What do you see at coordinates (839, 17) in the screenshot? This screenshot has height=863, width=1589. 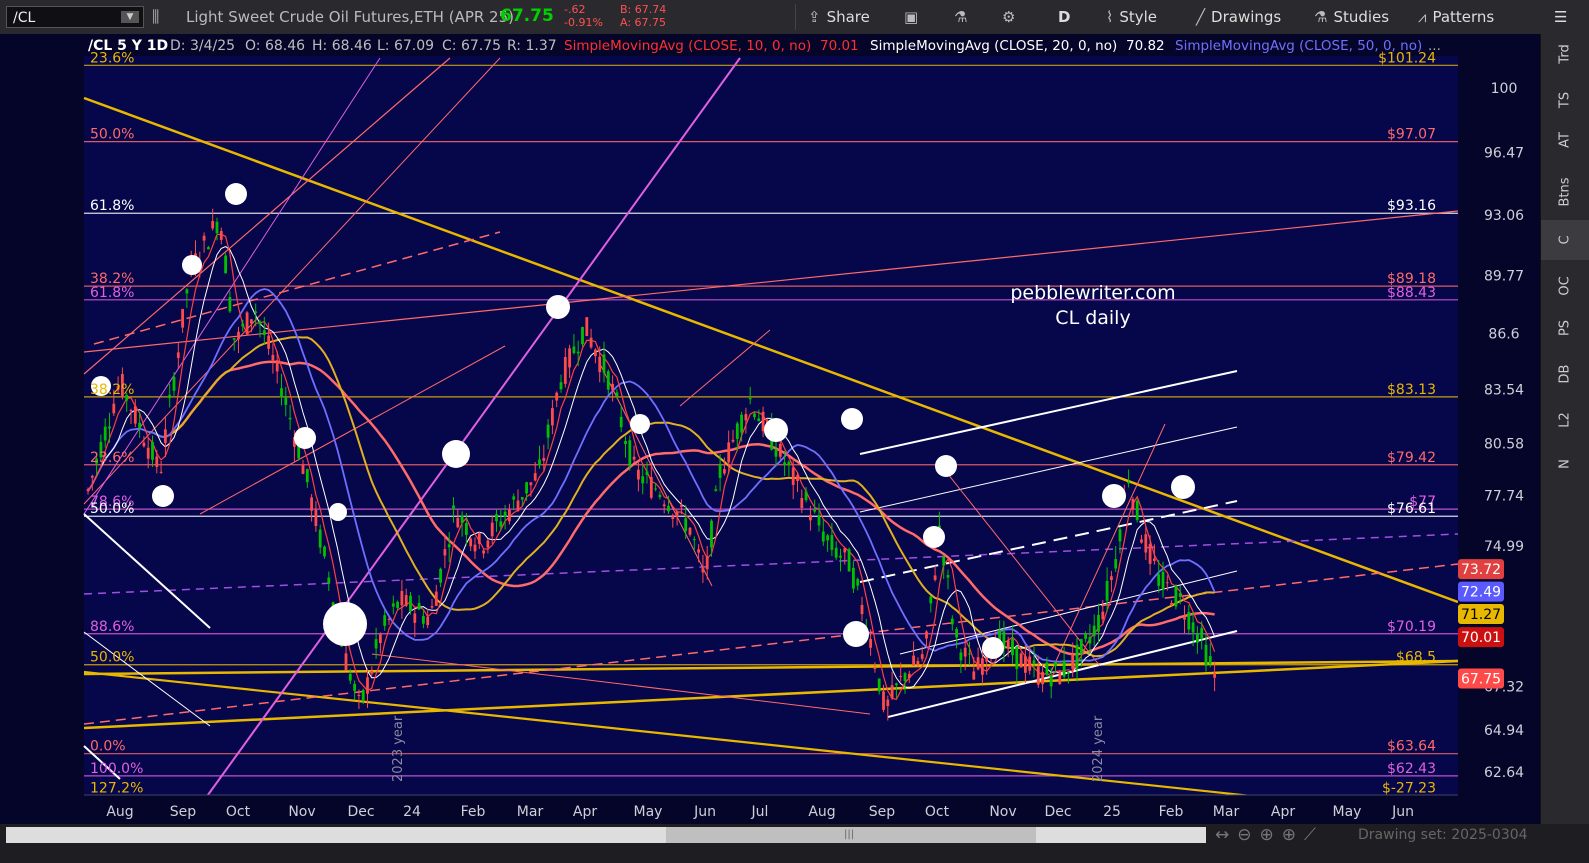 I see `share-button: ⇪ Share` at bounding box center [839, 17].